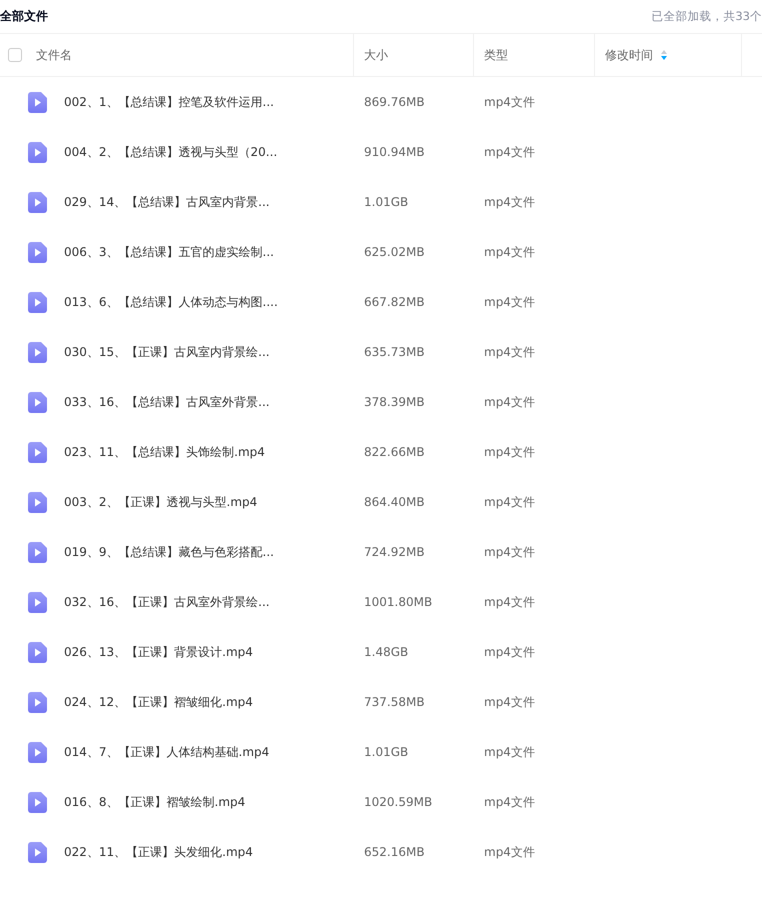 The width and height of the screenshot is (762, 902). What do you see at coordinates (394, 702) in the screenshot?
I see `file-size: 737.58MB` at bounding box center [394, 702].